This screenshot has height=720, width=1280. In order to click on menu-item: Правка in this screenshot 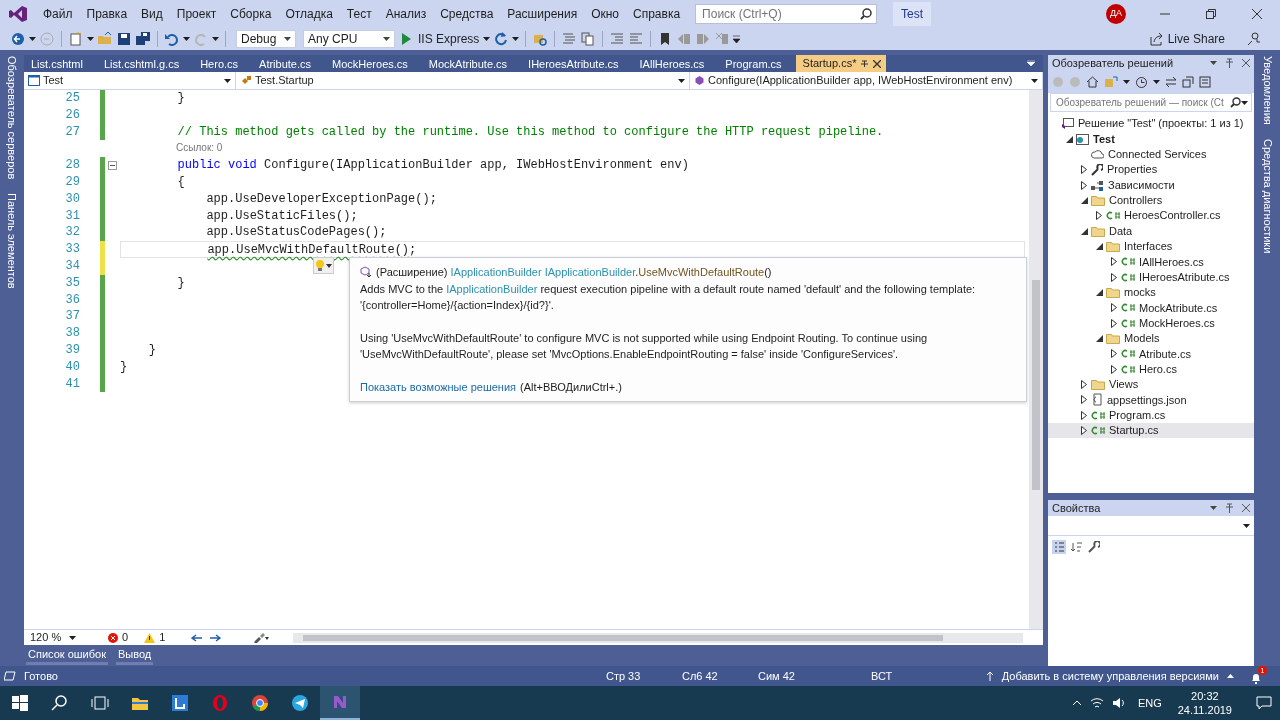, I will do `click(107, 14)`.